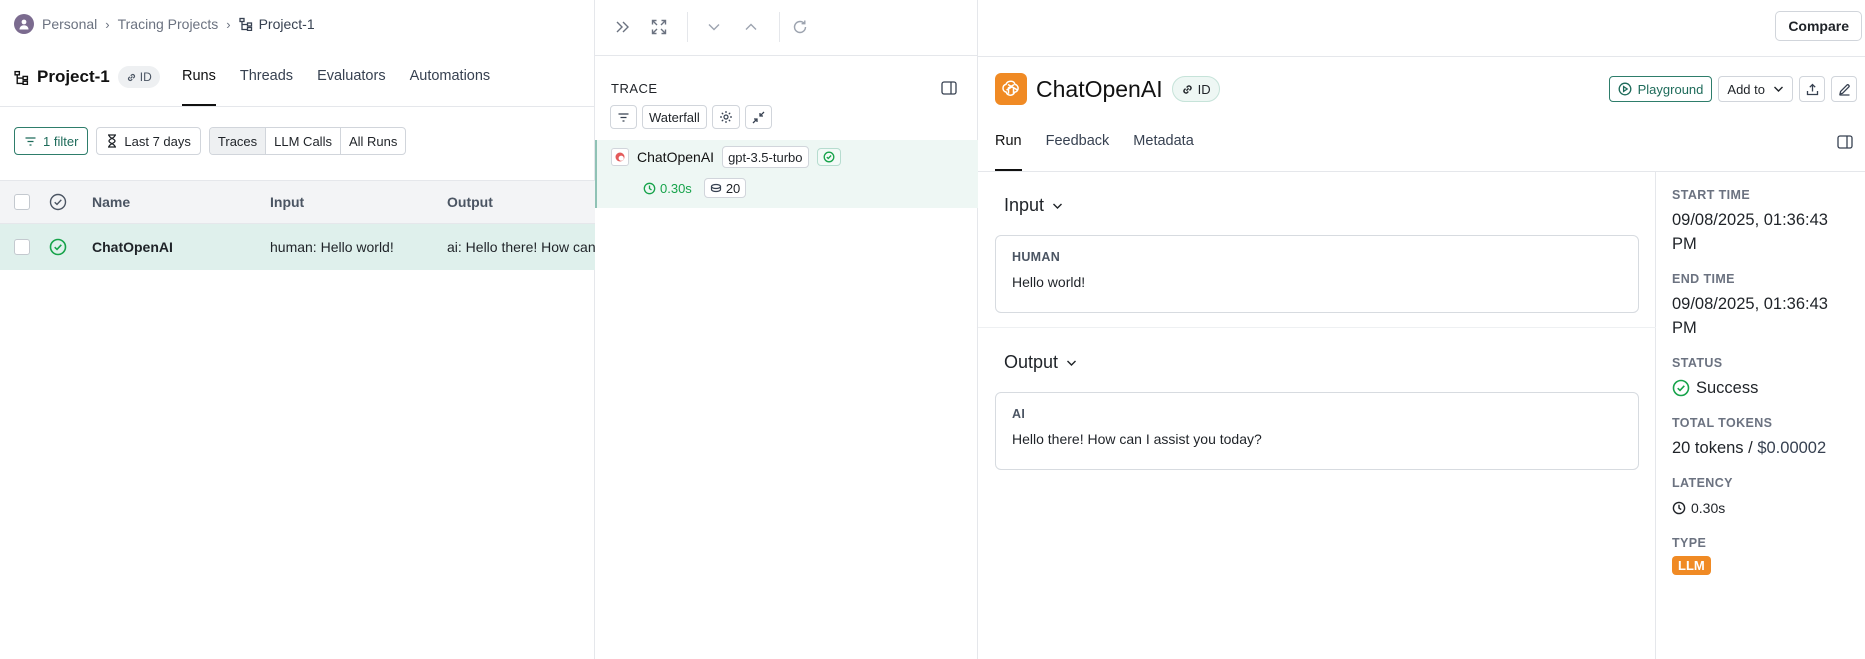 Image resolution: width=1865 pixels, height=659 pixels. Describe the element at coordinates (1078, 151) in the screenshot. I see `tab-feedback: Feedback` at that location.